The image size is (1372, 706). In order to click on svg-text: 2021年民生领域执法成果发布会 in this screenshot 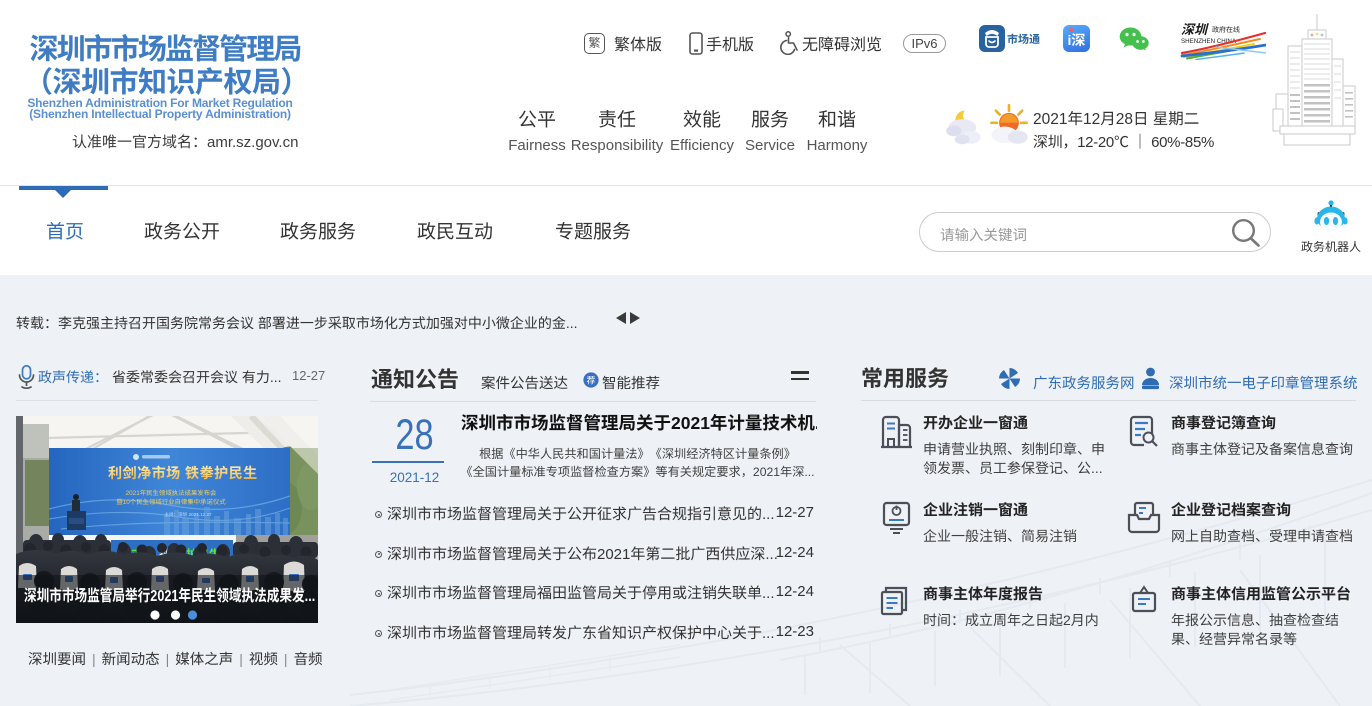, I will do `click(172, 493)`.